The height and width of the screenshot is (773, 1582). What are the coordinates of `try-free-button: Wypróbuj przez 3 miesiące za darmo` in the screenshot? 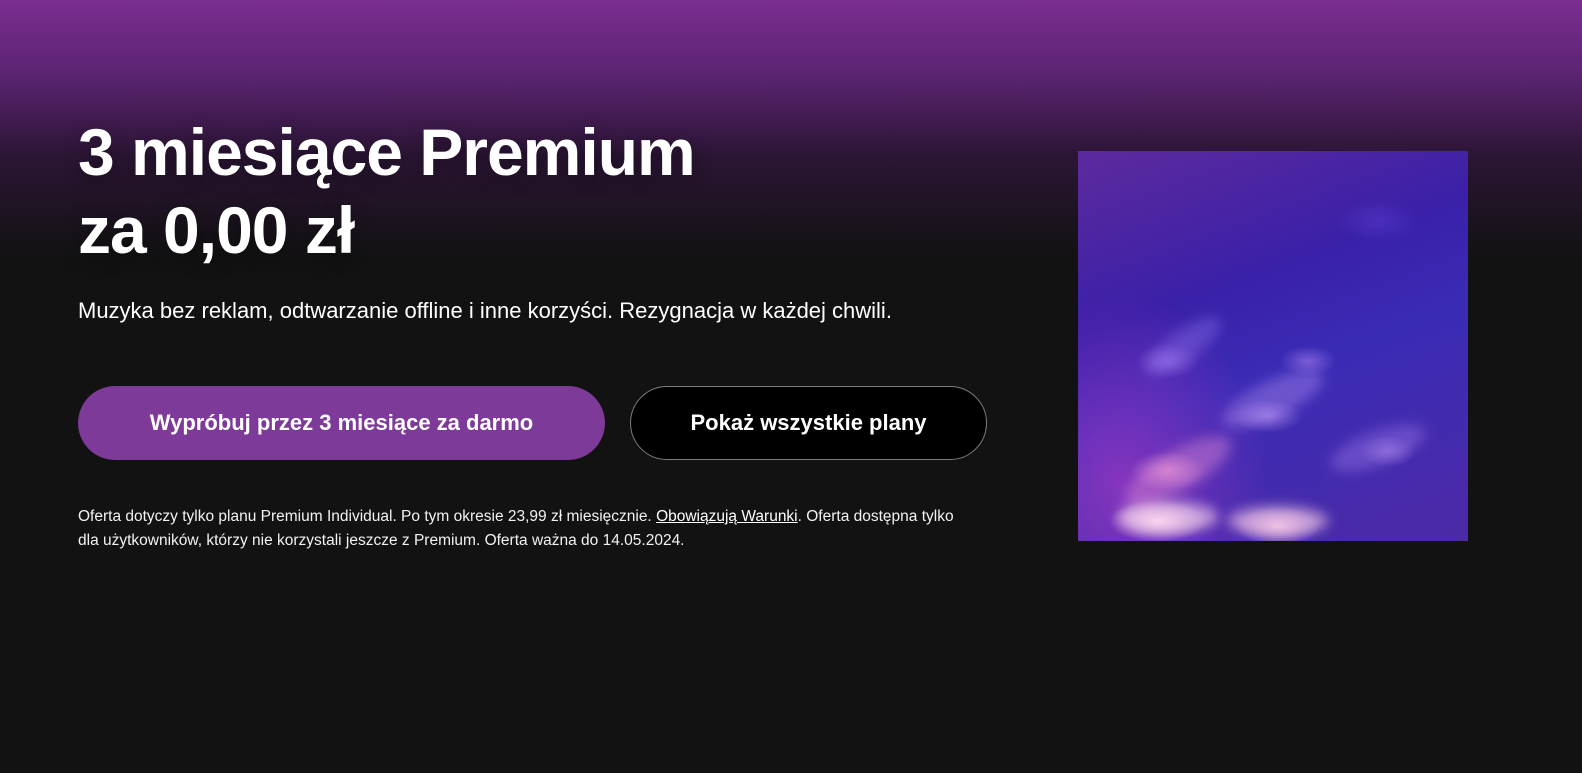 It's located at (341, 423).